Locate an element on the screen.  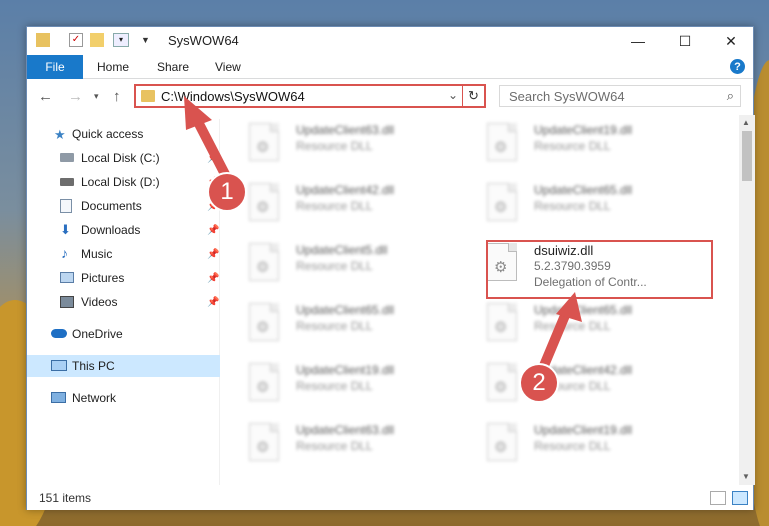
refresh-icon: ↻ is located at coordinates (473, 96).